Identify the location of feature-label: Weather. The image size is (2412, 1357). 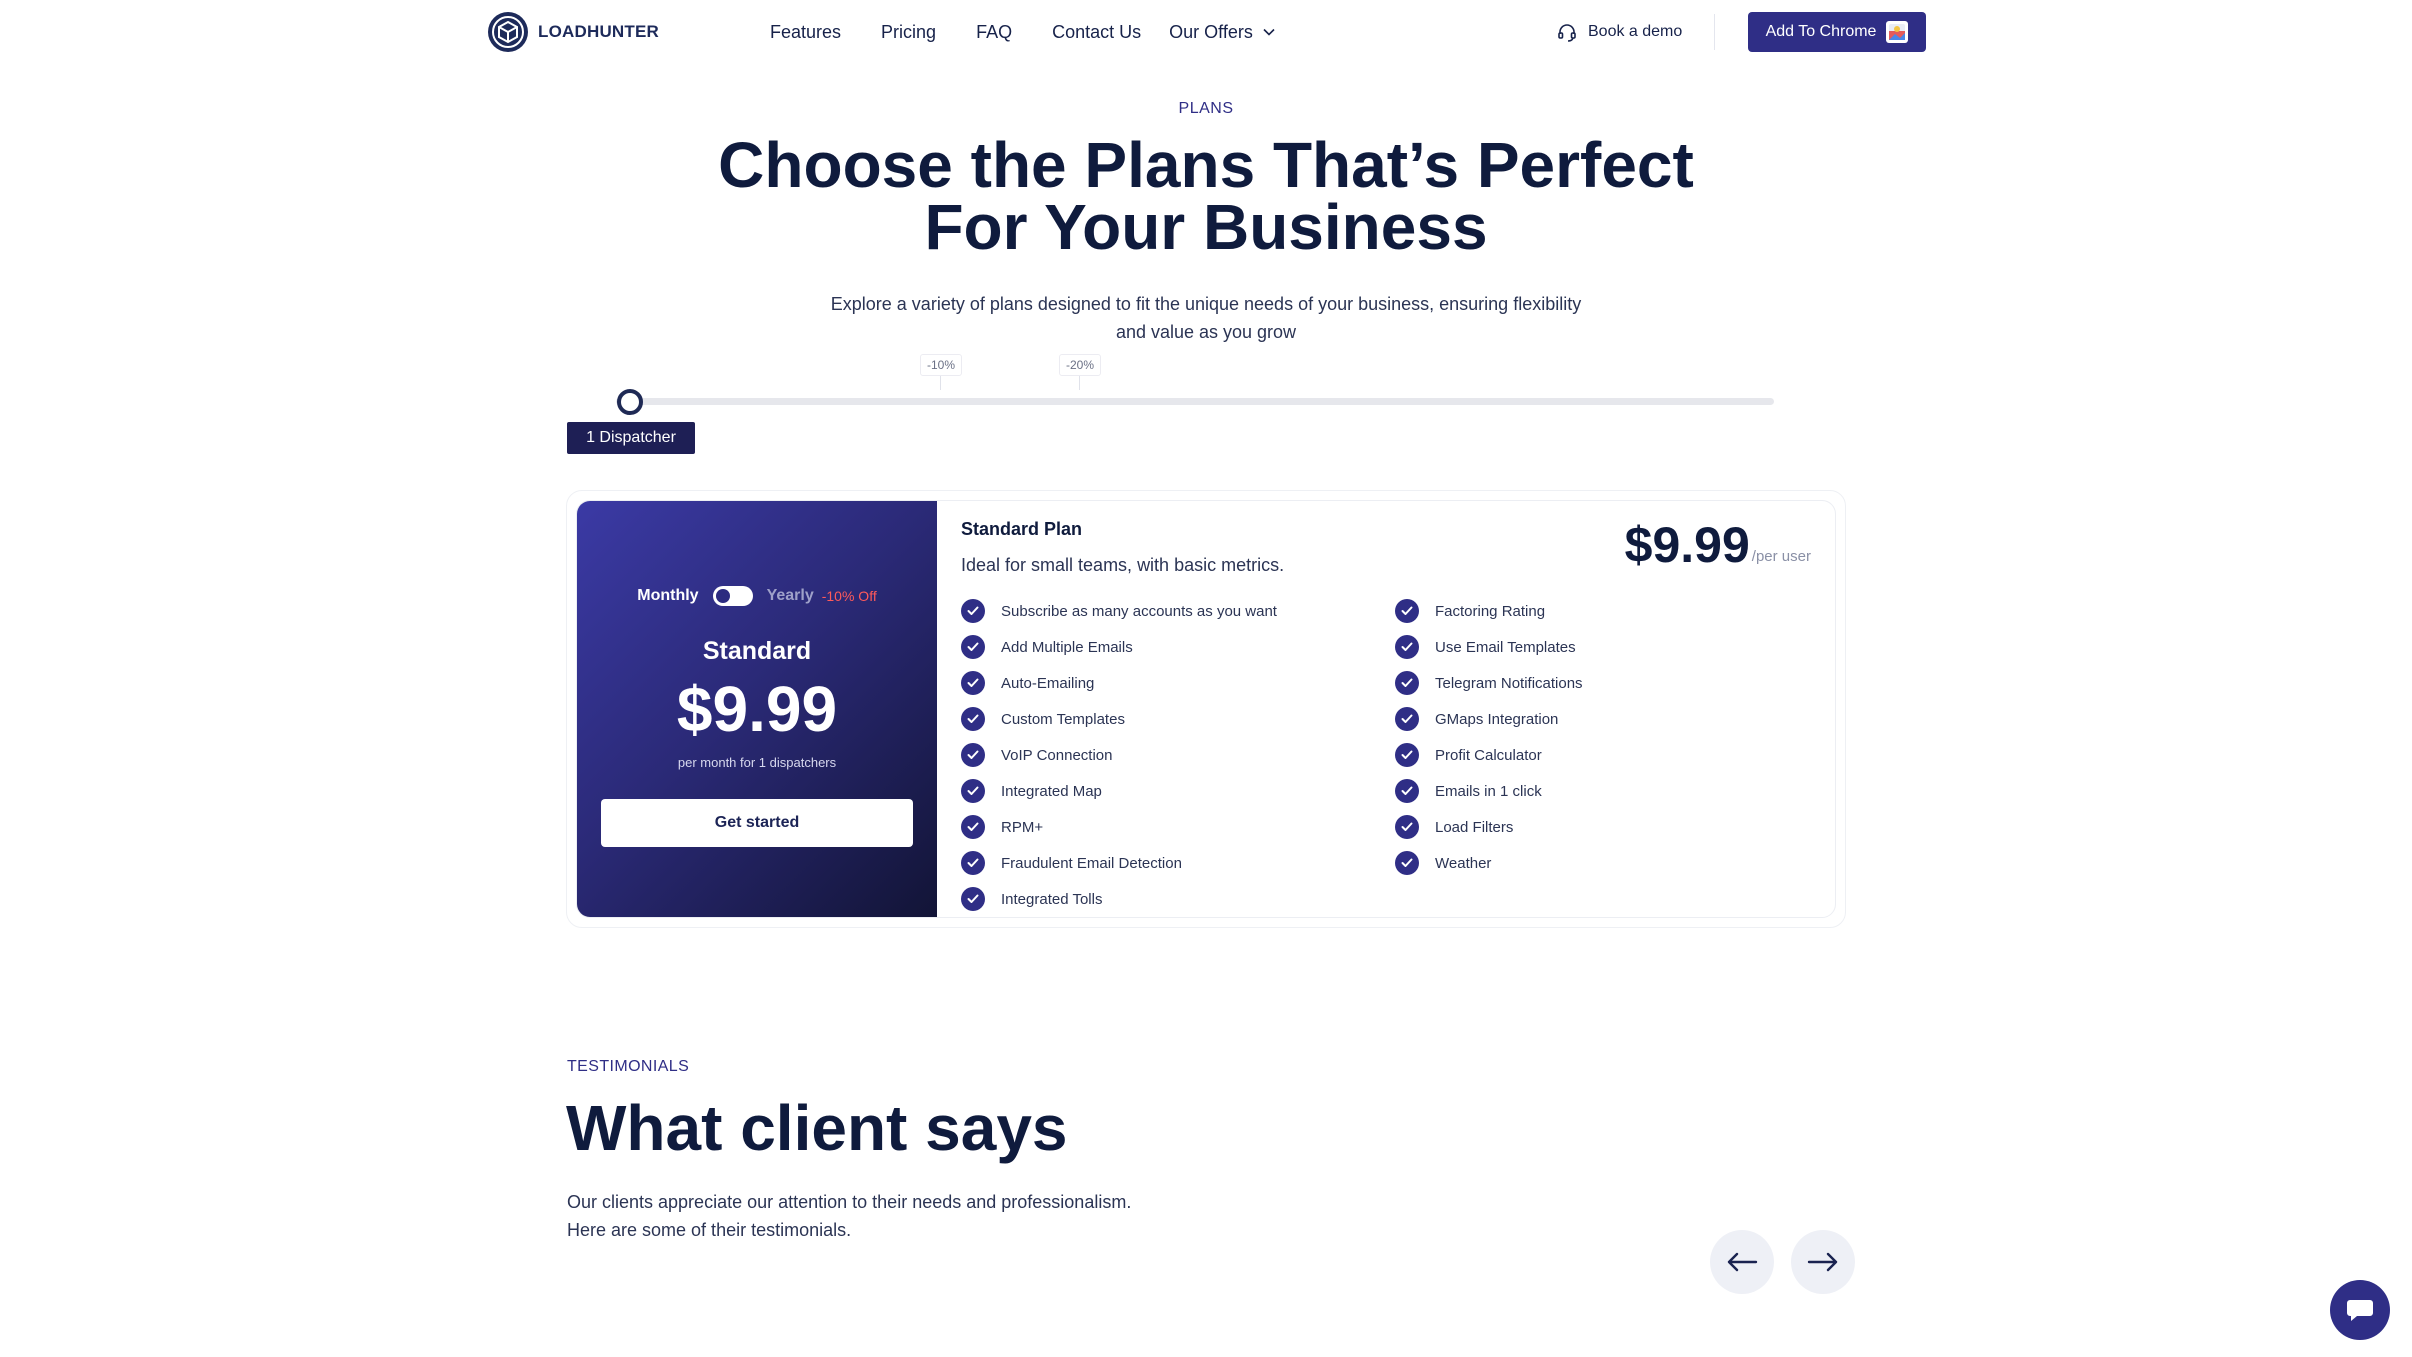
(1463, 863).